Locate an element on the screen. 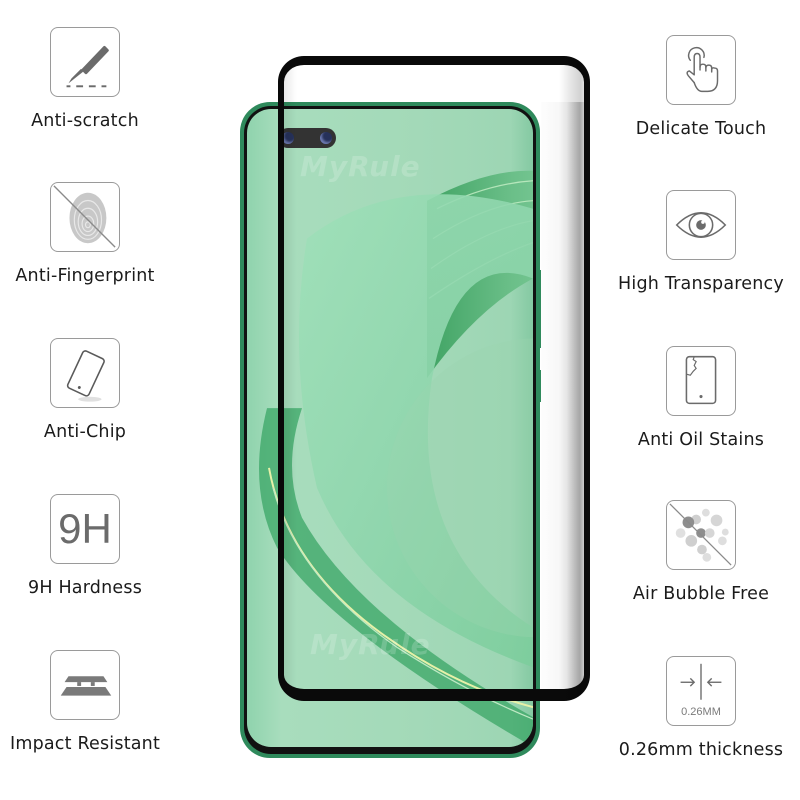  feature-label: Anti-Chip is located at coordinates (85, 432).